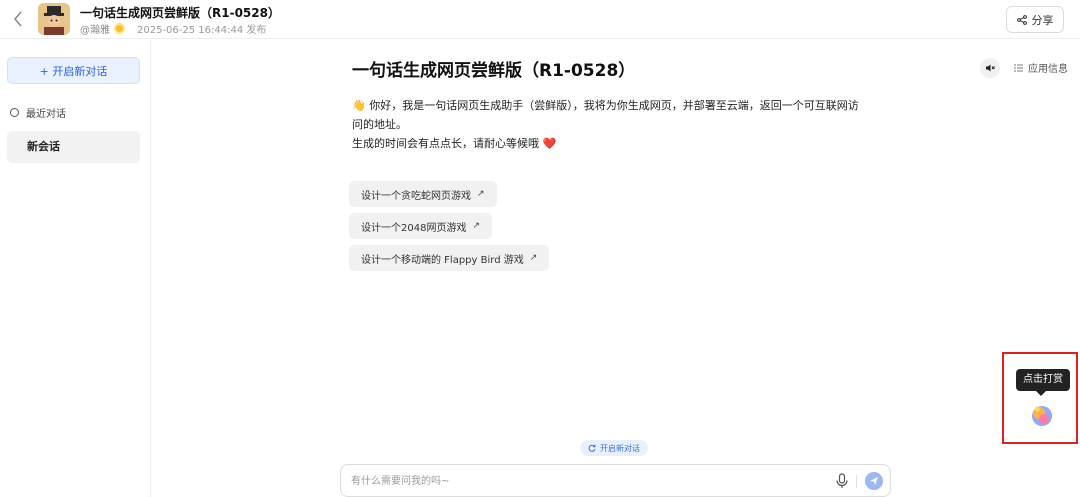 Image resolution: width=1080 pixels, height=497 pixels. Describe the element at coordinates (20, 19) in the screenshot. I see `chevron-left-icon` at that location.